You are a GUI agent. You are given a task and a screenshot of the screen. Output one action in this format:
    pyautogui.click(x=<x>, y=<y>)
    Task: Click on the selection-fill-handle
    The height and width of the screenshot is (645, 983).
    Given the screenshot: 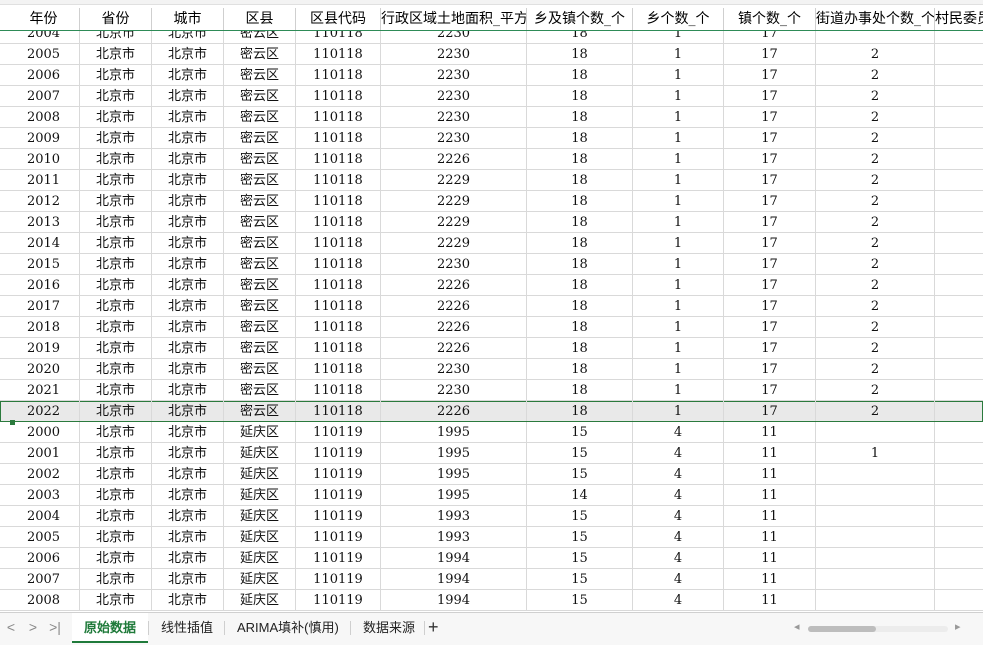 What is the action you would take?
    pyautogui.click(x=12, y=422)
    